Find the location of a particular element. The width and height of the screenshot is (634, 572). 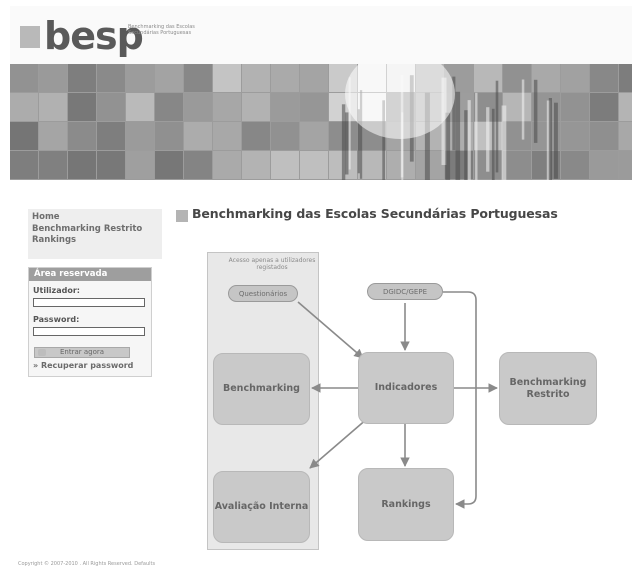

login-button-label: Entrar agora is located at coordinates (82, 352).